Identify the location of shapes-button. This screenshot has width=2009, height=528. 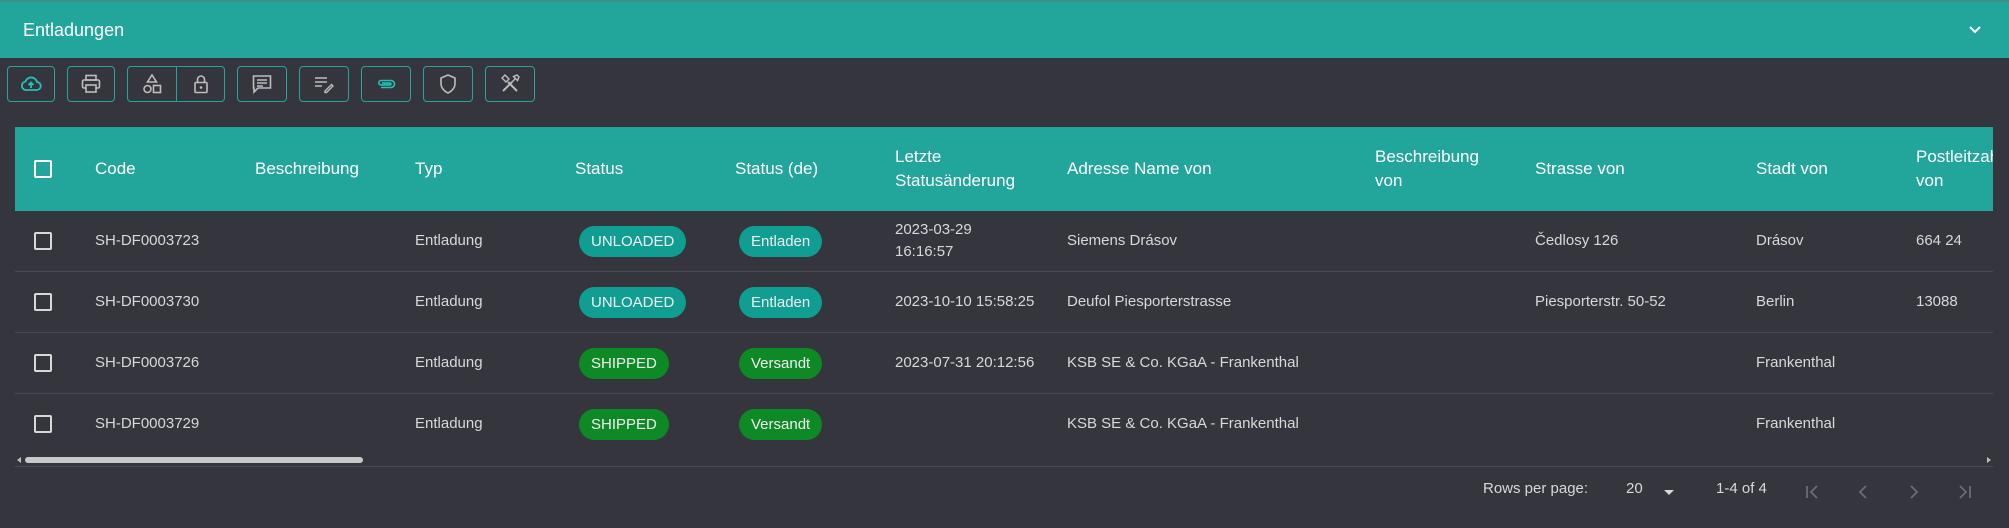
(152, 84).